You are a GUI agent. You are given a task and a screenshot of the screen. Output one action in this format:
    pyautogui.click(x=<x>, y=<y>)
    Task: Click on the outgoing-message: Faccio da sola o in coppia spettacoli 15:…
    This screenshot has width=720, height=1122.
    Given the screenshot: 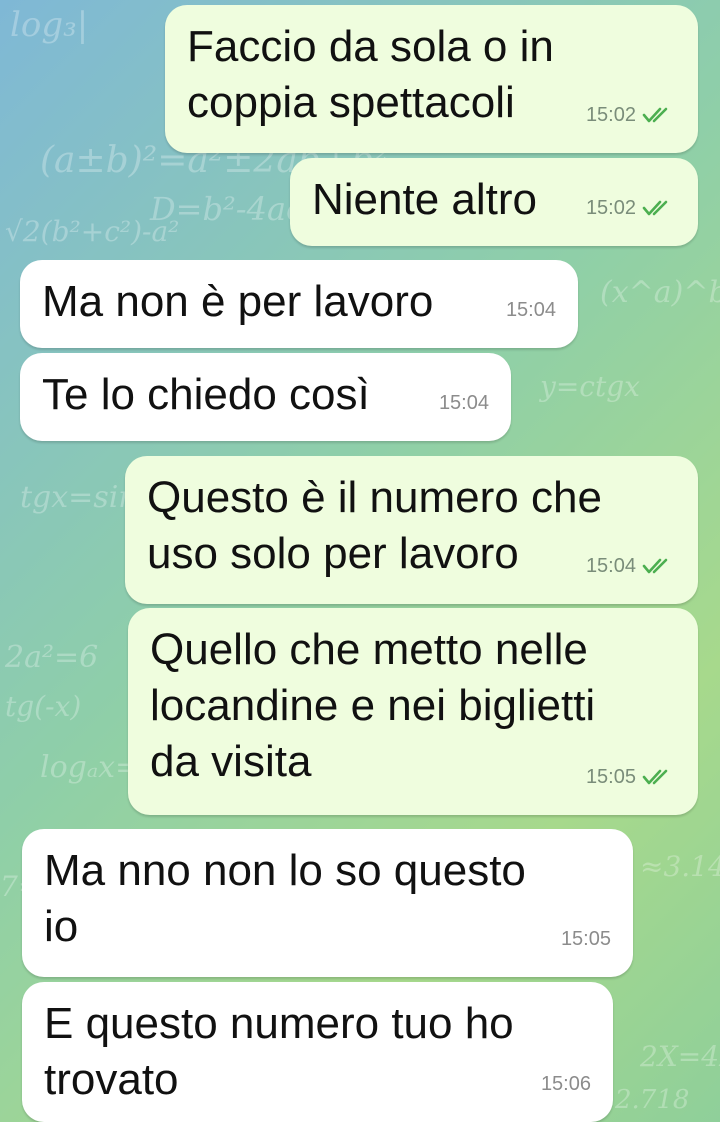 What is the action you would take?
    pyautogui.click(x=431, y=79)
    